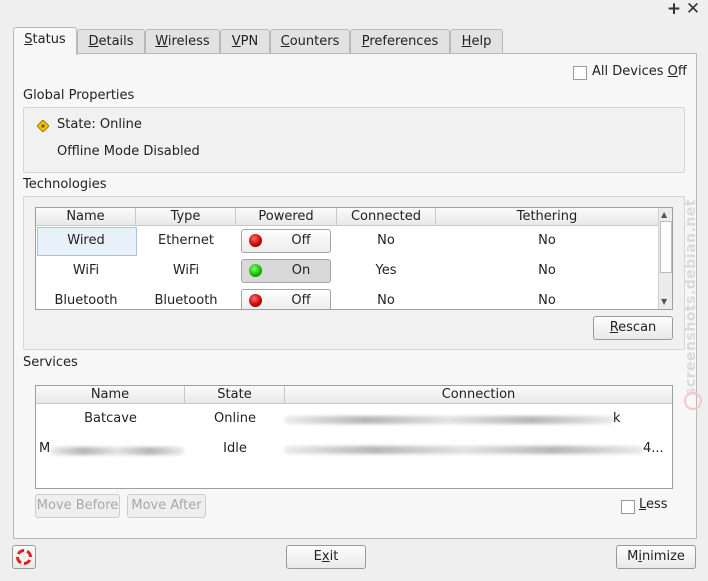  Describe the element at coordinates (628, 507) in the screenshot. I see `less-checkbox` at that location.